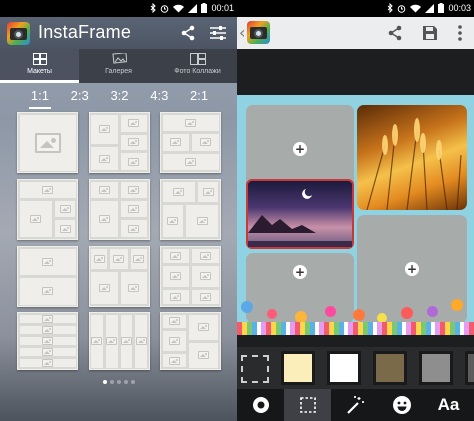 This screenshot has height=421, width=474. What do you see at coordinates (355, 8) in the screenshot?
I see `status-bar: 00:03` at bounding box center [355, 8].